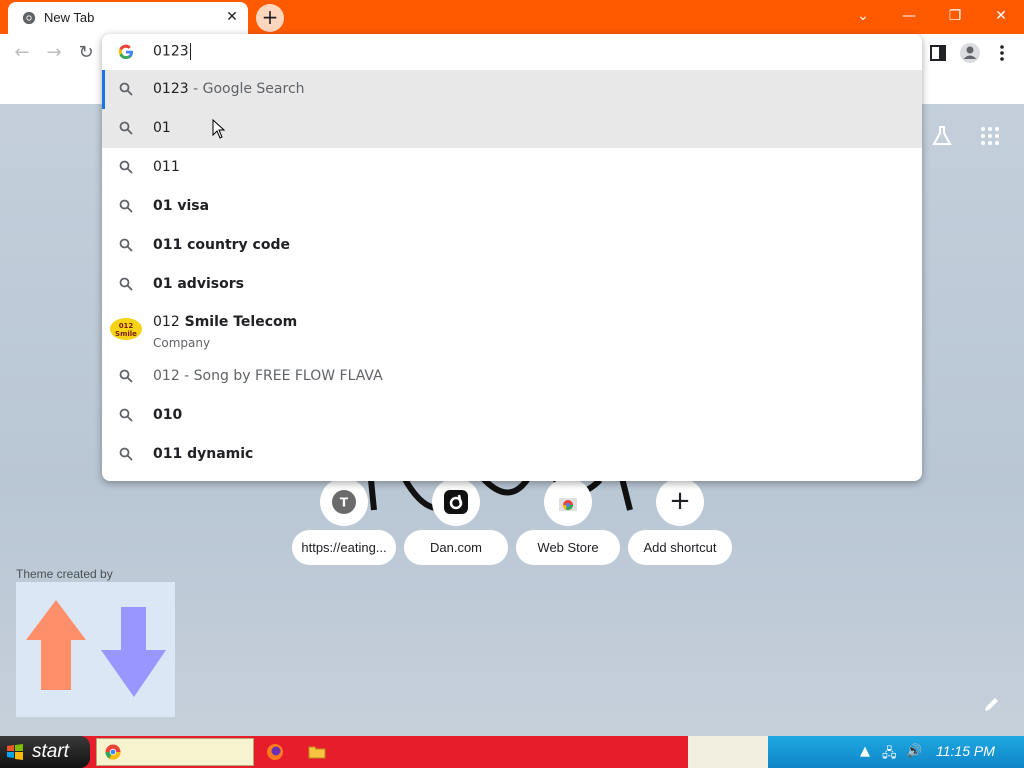 The width and height of the screenshot is (1024, 768). Describe the element at coordinates (270, 18) in the screenshot. I see `new-tab-button: +` at that location.